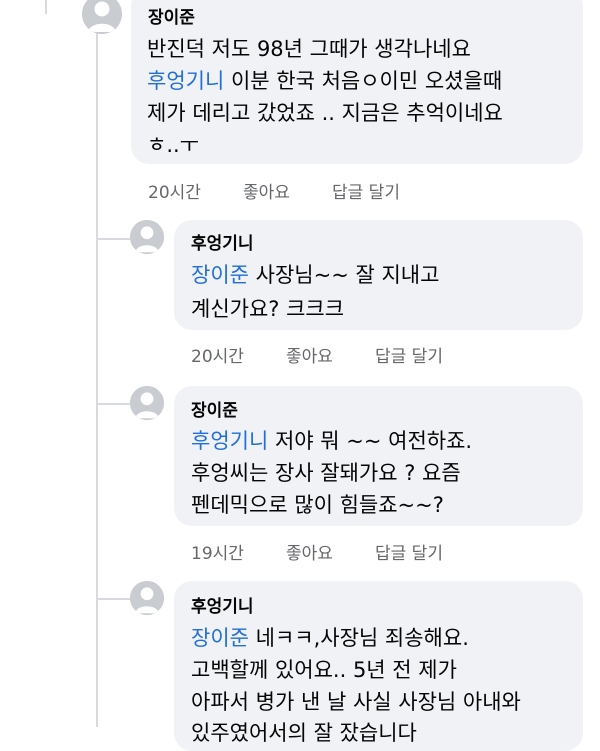 This screenshot has width=600, height=751. I want to click on timestamp: 19시간, so click(238, 551).